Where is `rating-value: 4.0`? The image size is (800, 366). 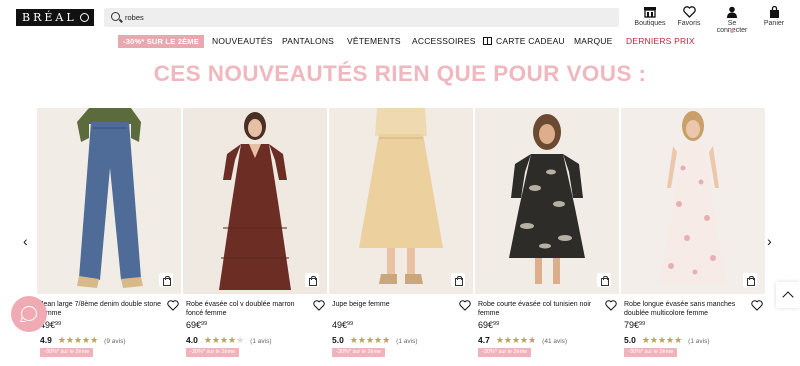 rating-value: 4.0 is located at coordinates (192, 340).